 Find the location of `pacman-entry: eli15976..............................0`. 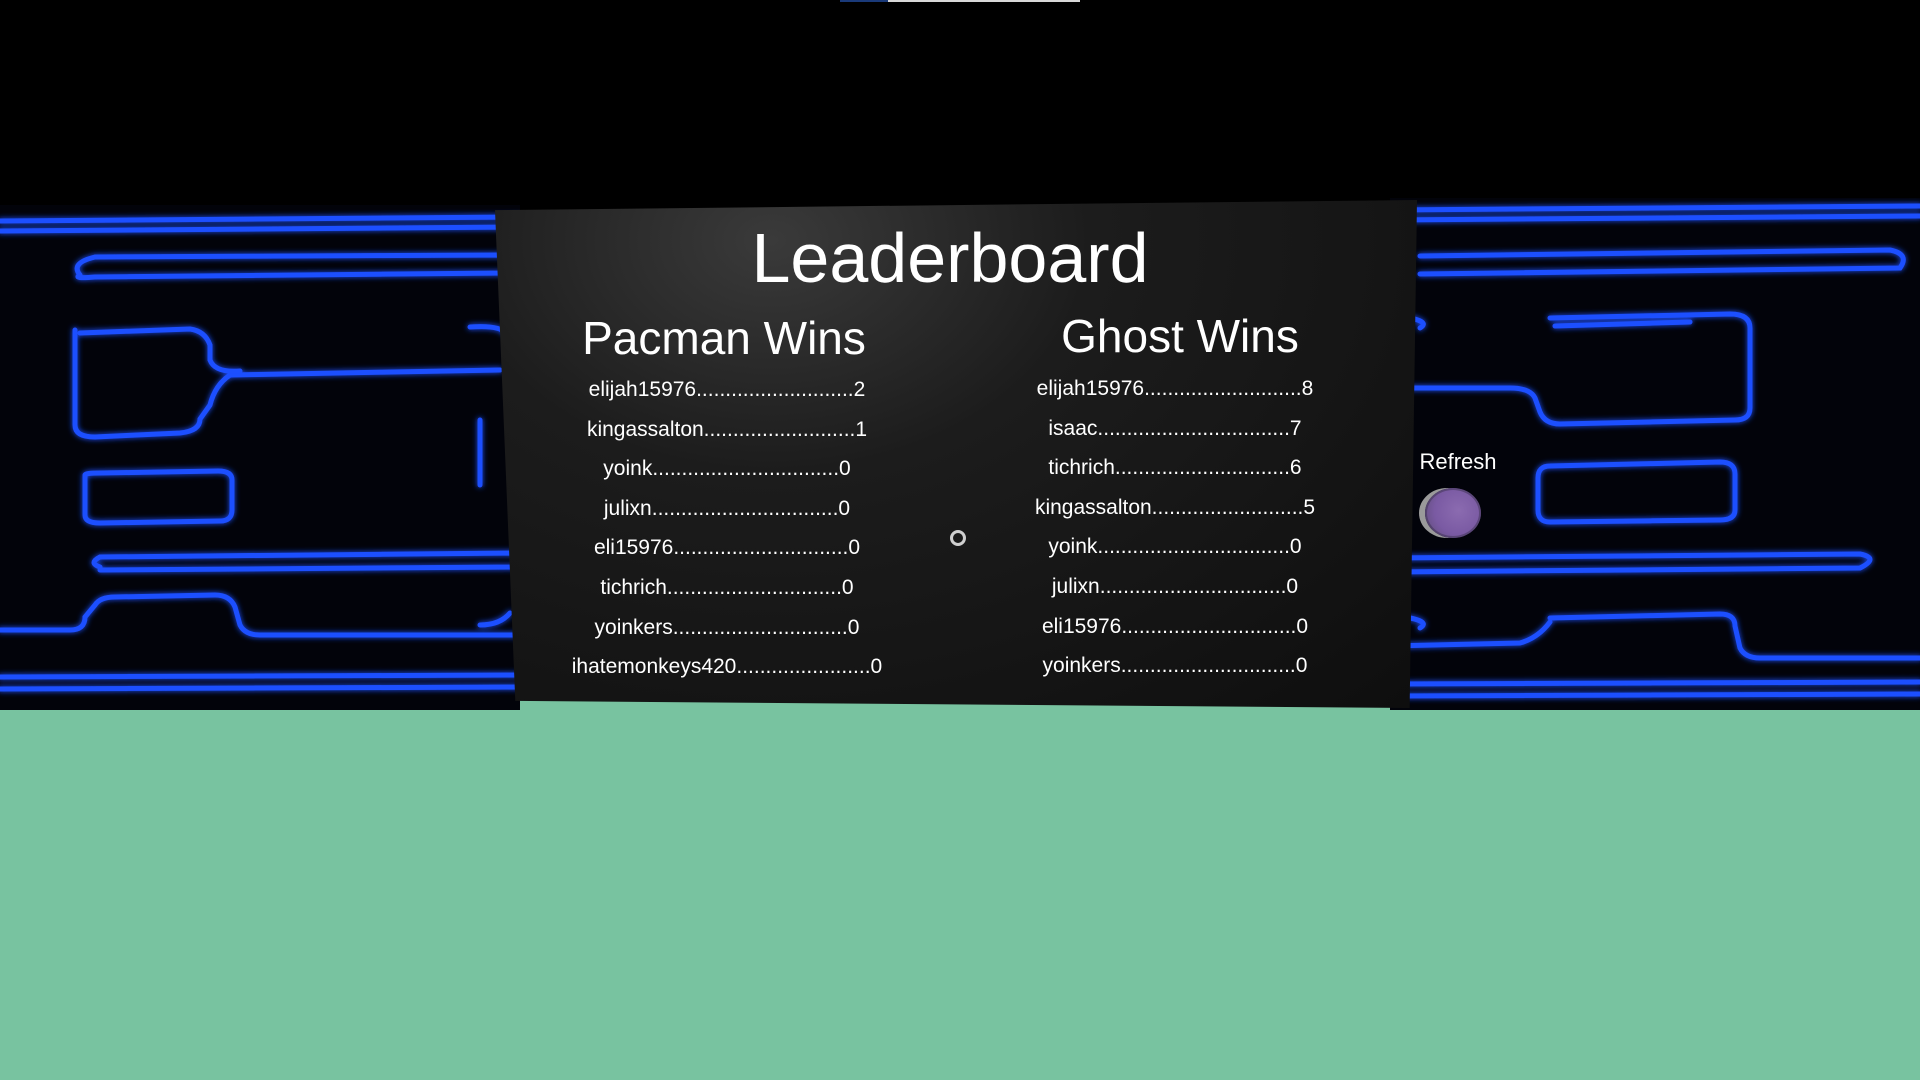

pacman-entry: eli15976..............................0 is located at coordinates (727, 548).